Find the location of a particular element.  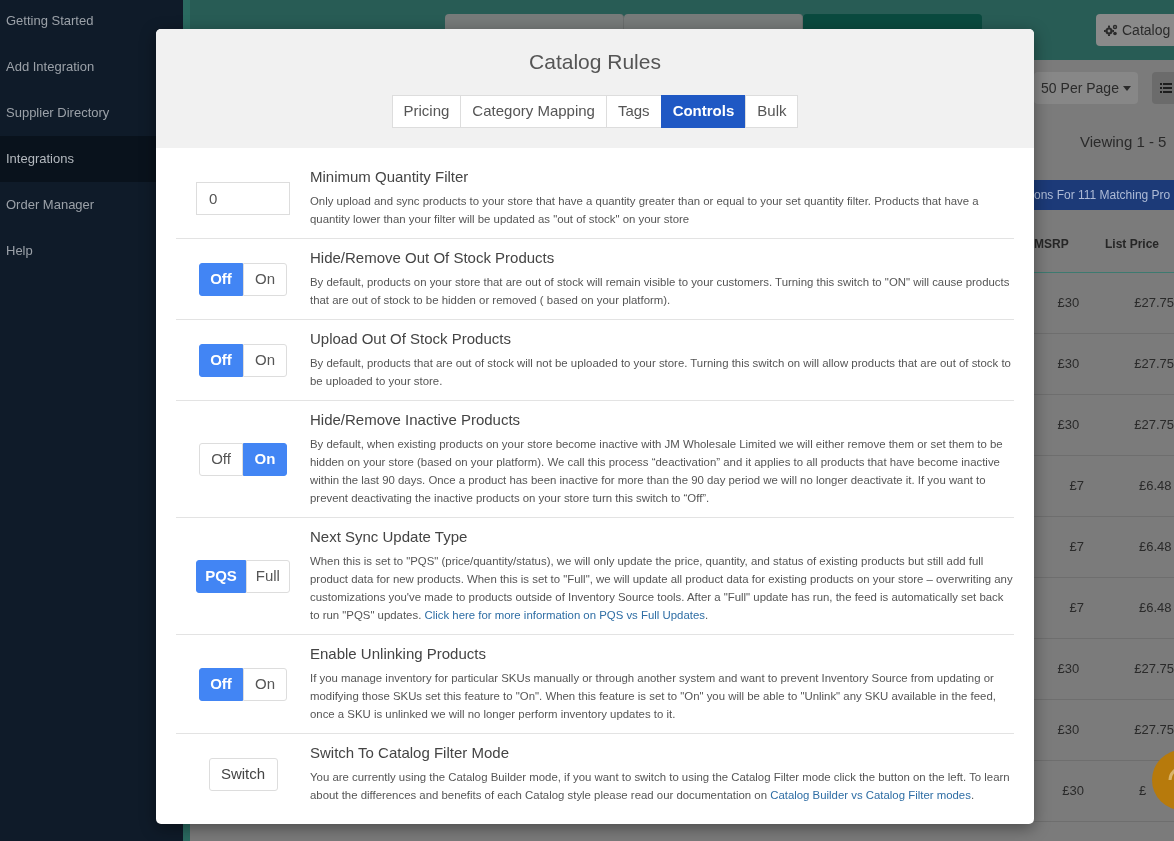

setting-title: Next Sync Update Type is located at coordinates (389, 537).